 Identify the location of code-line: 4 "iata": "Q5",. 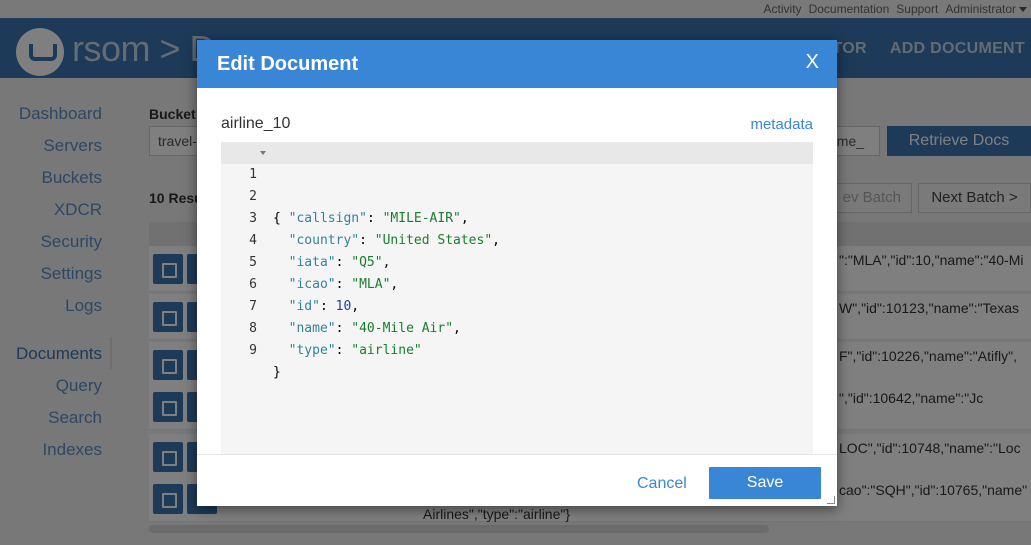
(517, 239).